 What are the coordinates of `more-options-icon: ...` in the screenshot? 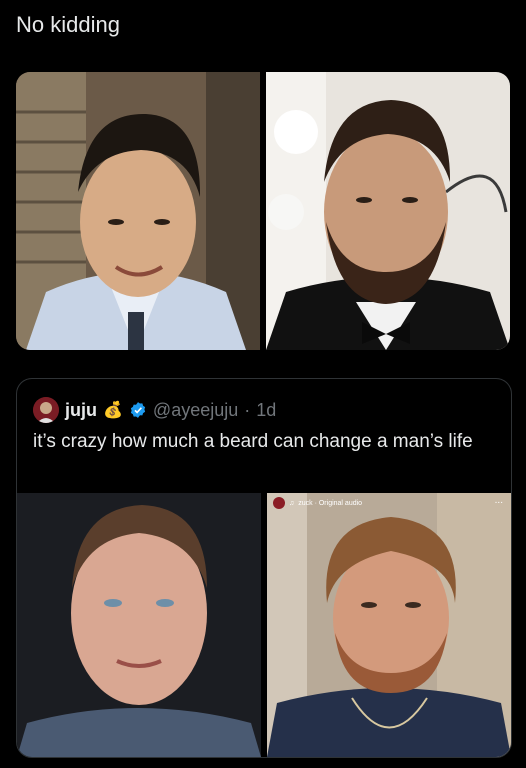 It's located at (499, 500).